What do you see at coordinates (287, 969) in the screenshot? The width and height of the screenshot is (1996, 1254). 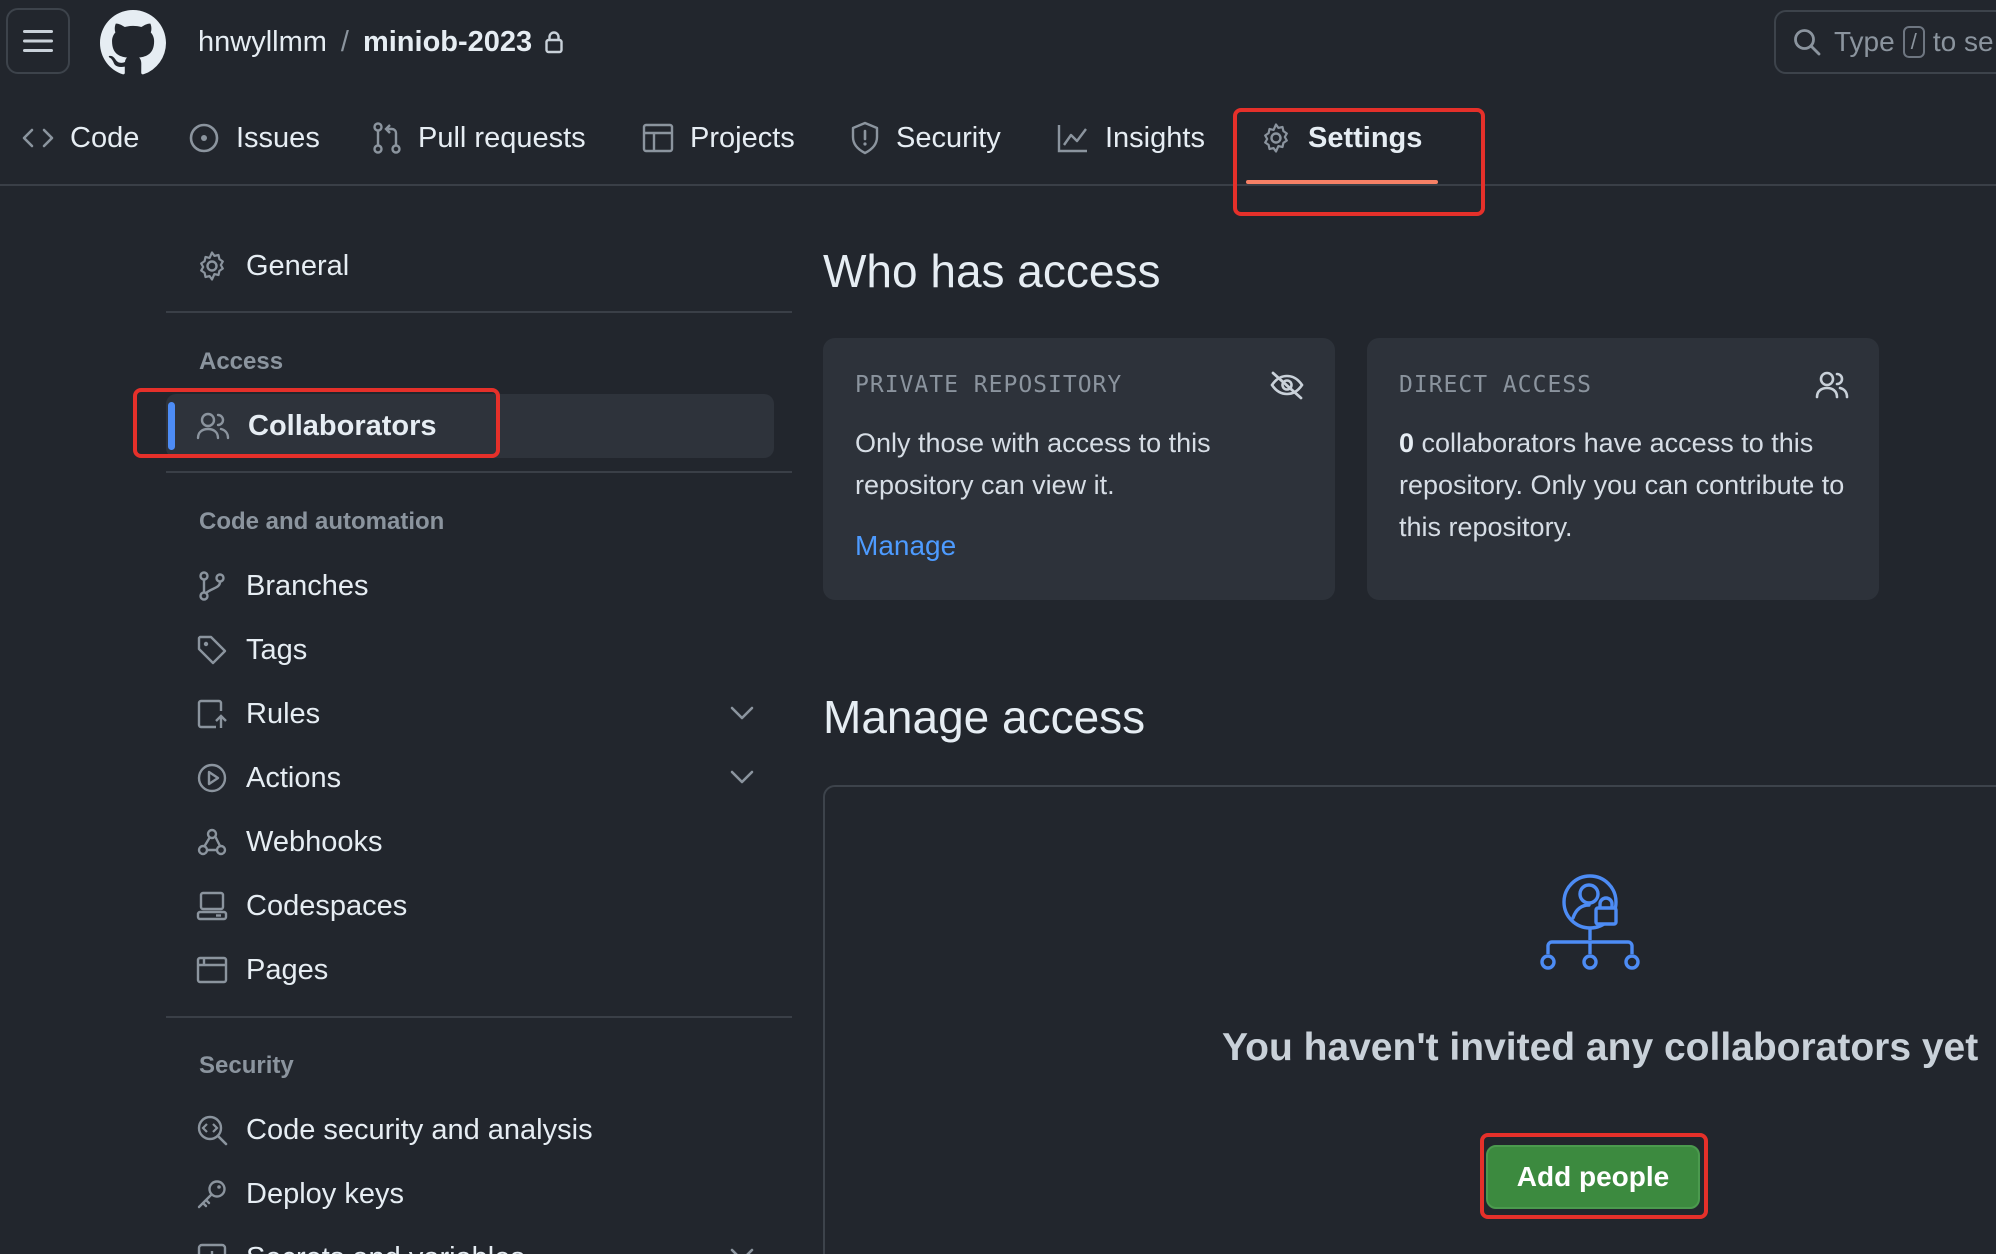 I see `sidebar-item-label: Pages` at bounding box center [287, 969].